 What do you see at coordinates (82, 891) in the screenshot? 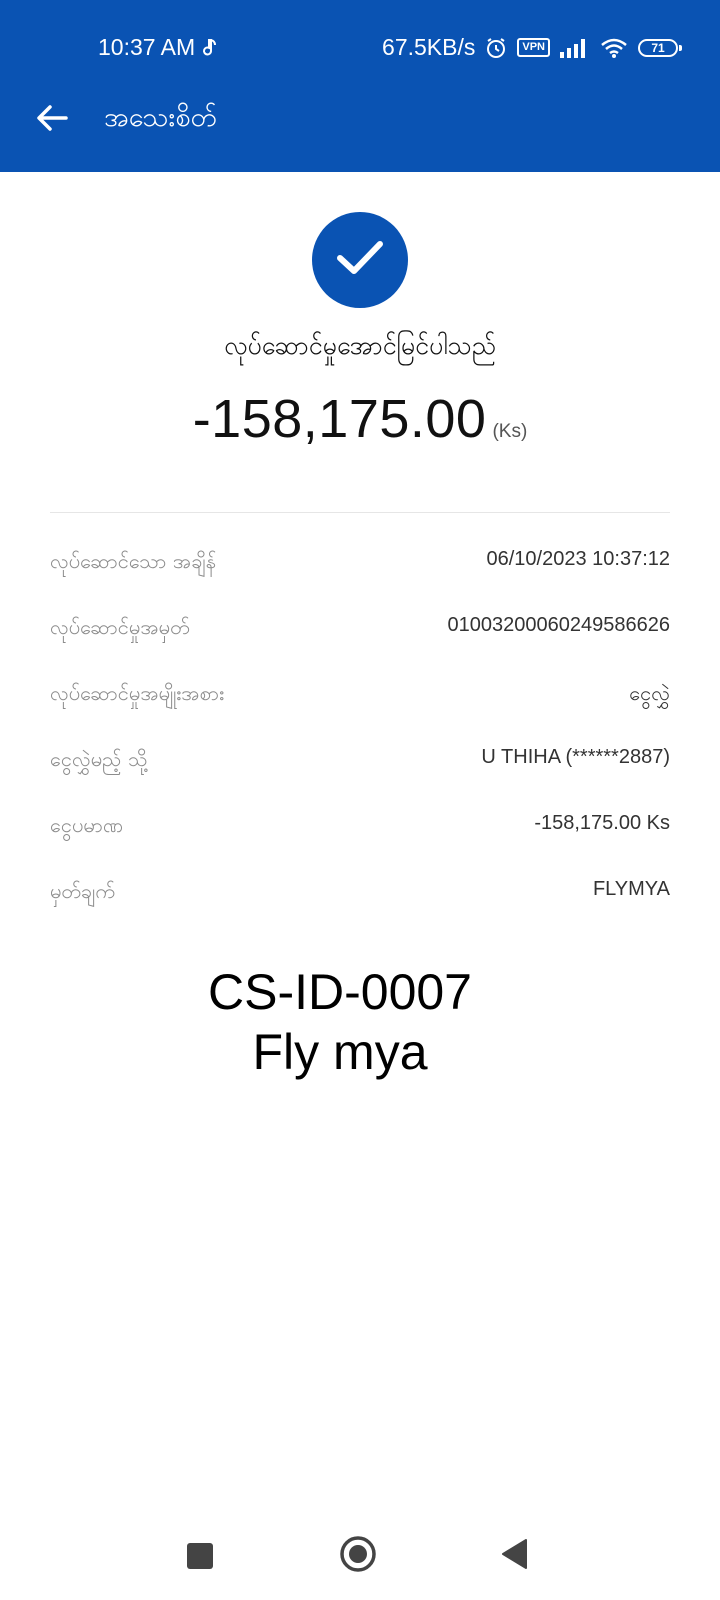
I see `detail-label: မှတ်ချက်` at bounding box center [82, 891].